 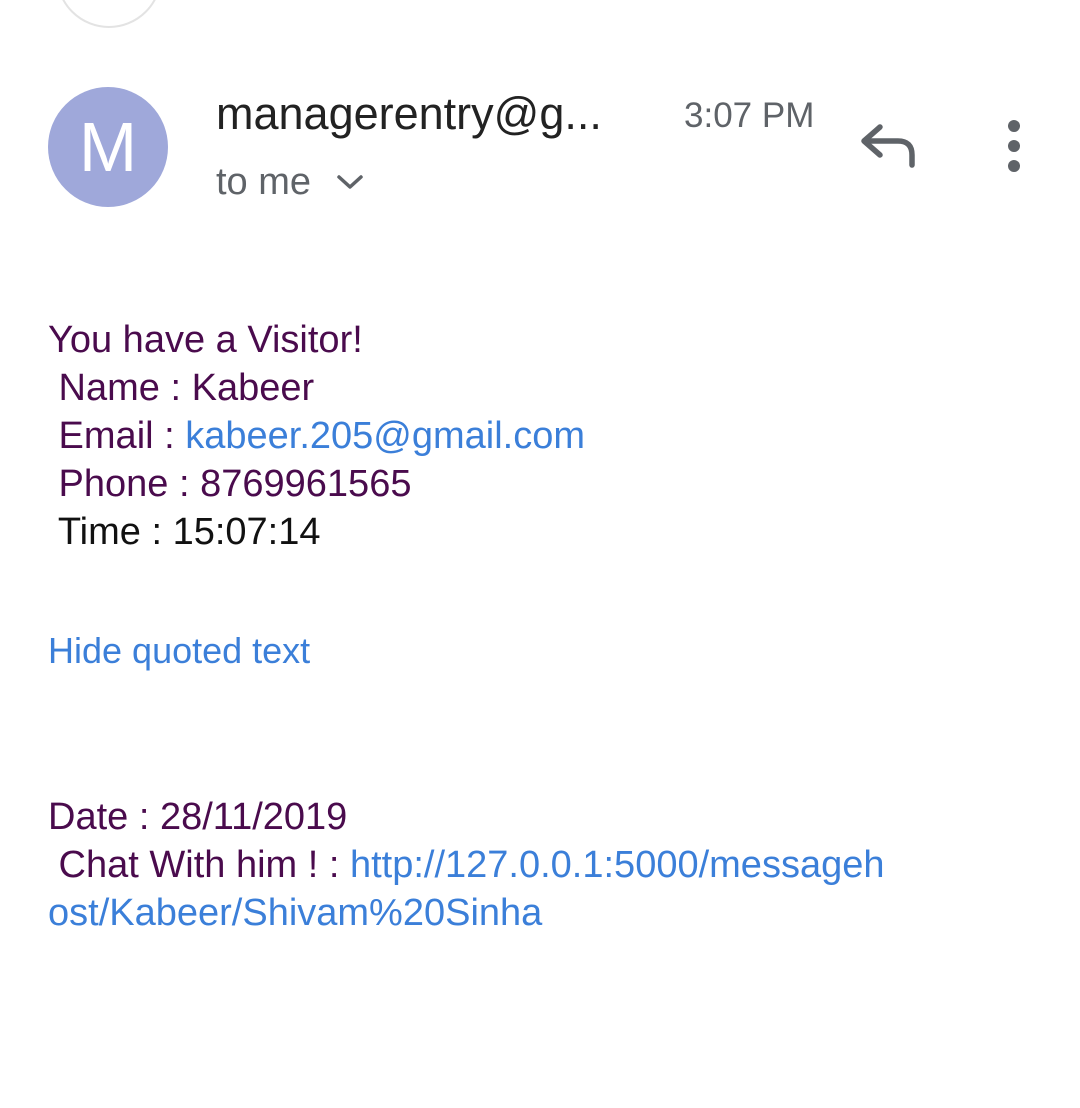 What do you see at coordinates (117, 436) in the screenshot?
I see `email-label: Email :` at bounding box center [117, 436].